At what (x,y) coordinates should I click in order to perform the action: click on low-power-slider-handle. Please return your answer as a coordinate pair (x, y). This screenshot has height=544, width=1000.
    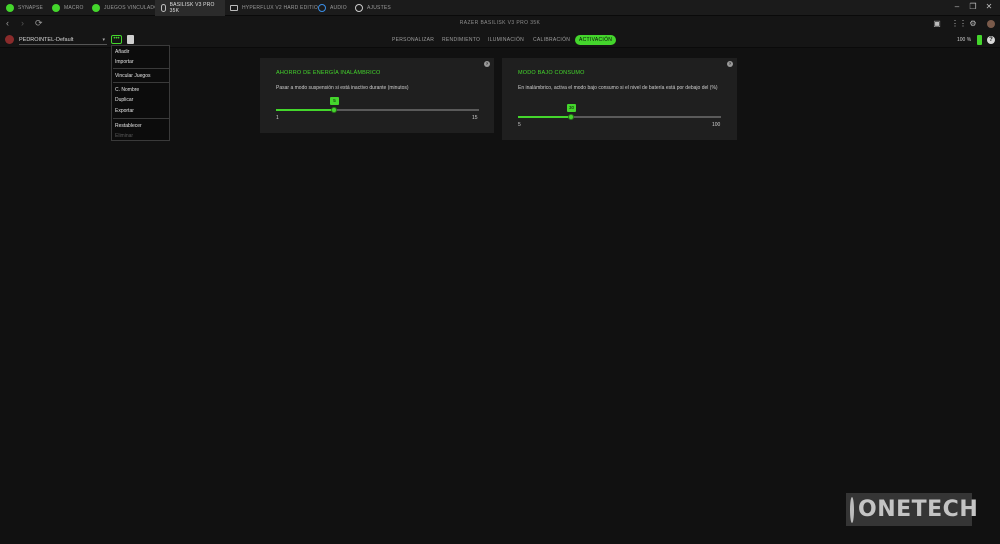
    Looking at the image, I should click on (571, 117).